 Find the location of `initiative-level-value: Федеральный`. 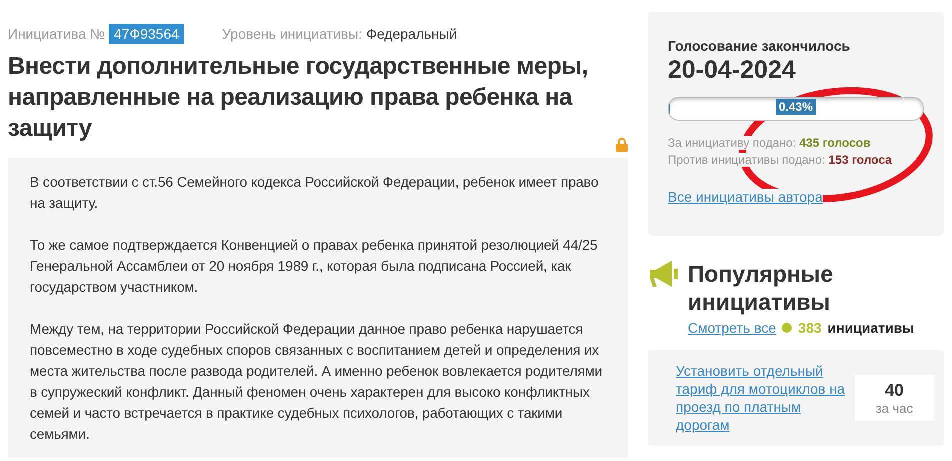

initiative-level-value: Федеральный is located at coordinates (412, 34).